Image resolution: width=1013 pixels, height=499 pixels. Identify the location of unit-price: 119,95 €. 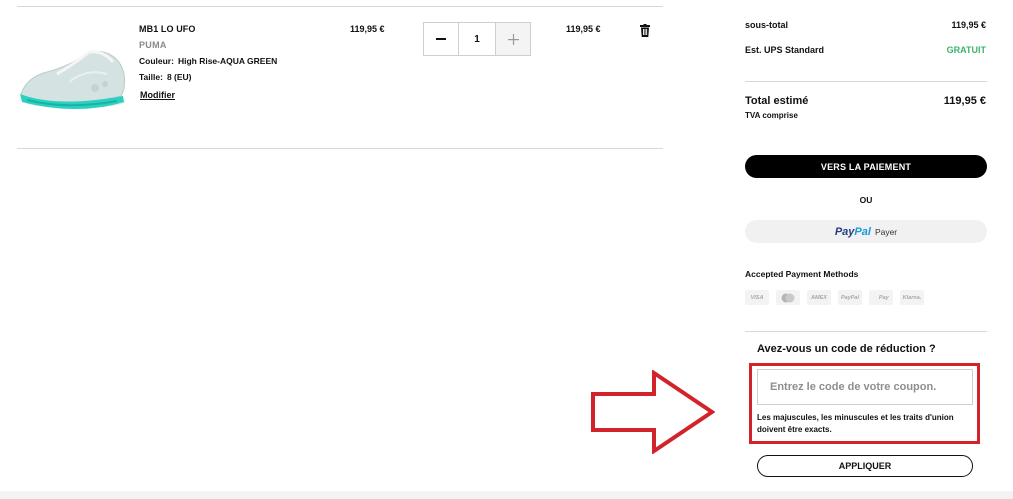
(367, 29).